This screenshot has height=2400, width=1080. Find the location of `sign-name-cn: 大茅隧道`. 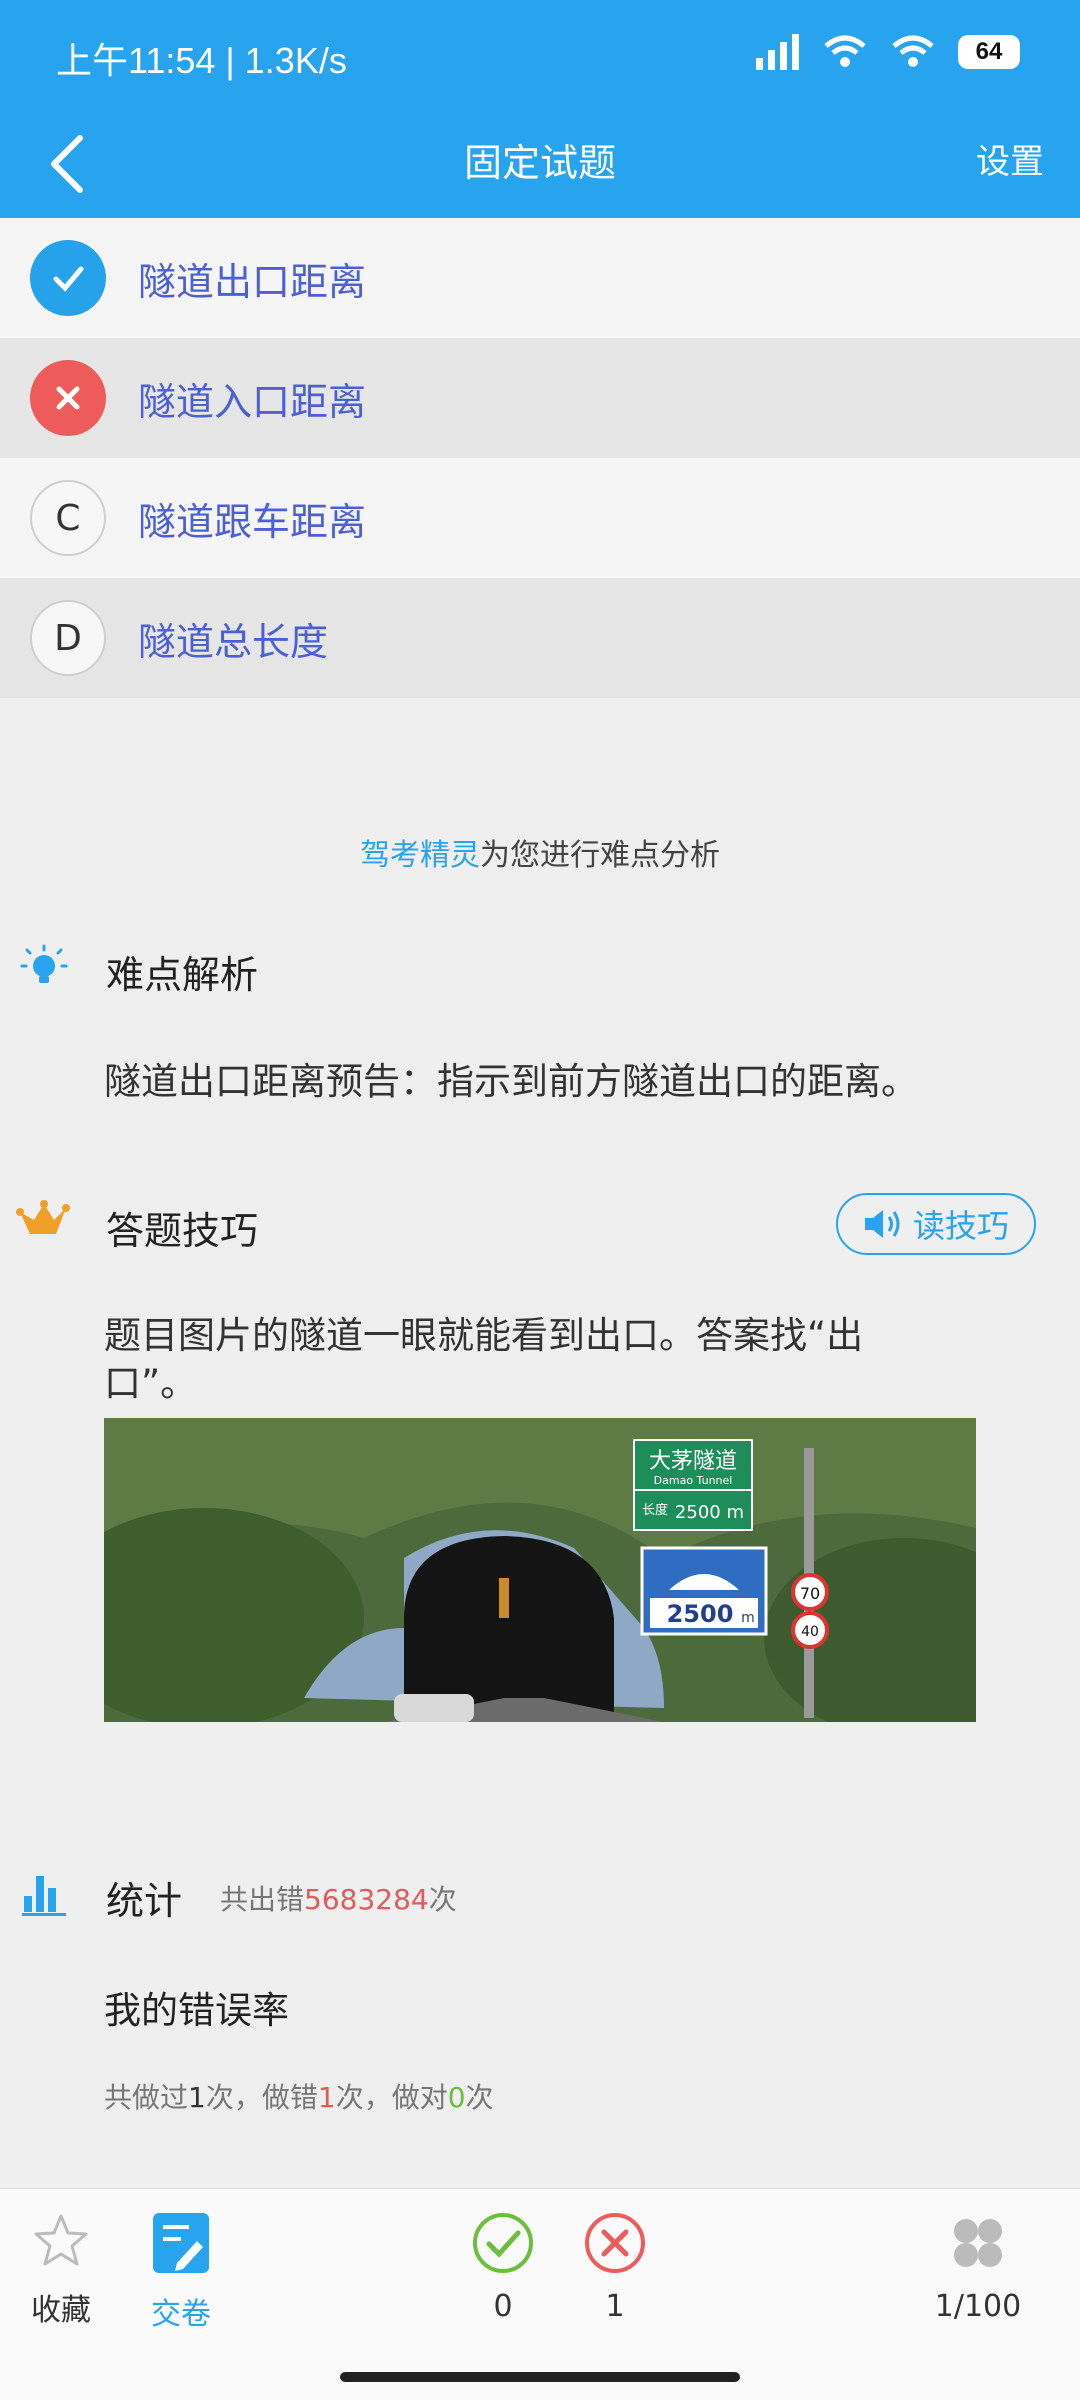

sign-name-cn: 大茅隧道 is located at coordinates (693, 1461).